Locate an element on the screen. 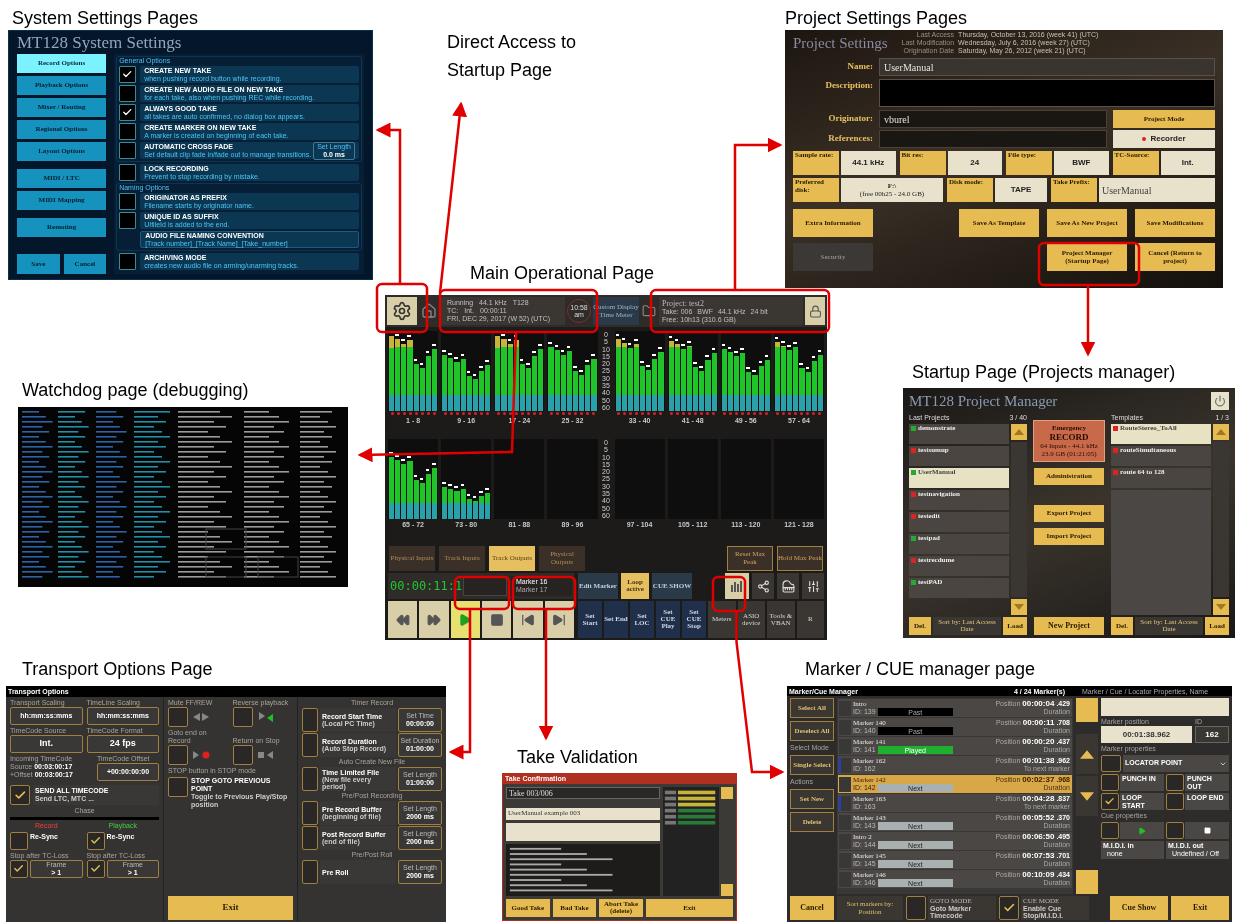 The width and height of the screenshot is (1236, 922). marker-position: 00:00:11 is located at coordinates (1038, 723).